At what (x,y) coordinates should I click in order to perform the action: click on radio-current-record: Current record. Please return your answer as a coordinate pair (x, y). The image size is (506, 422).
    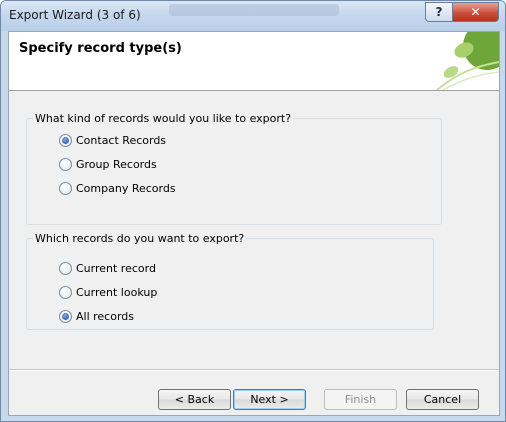
    Looking at the image, I should click on (107, 268).